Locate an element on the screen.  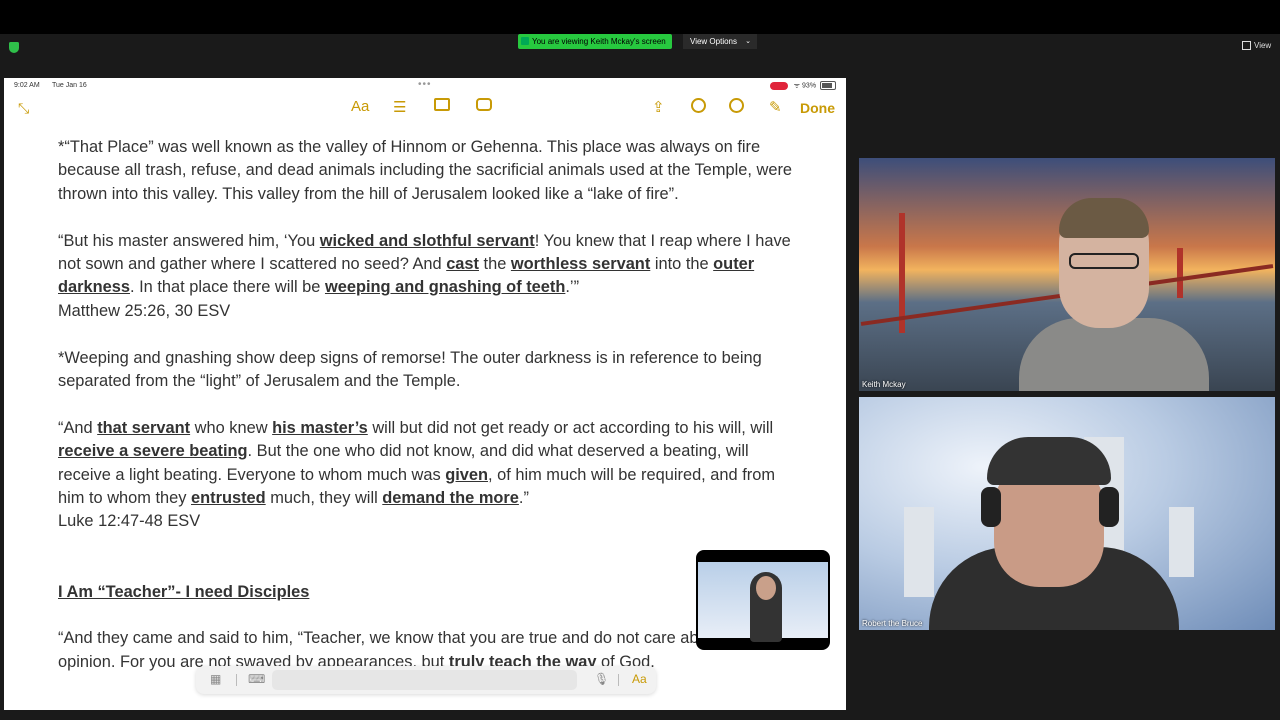
predictive-text-field is located at coordinates (424, 680).